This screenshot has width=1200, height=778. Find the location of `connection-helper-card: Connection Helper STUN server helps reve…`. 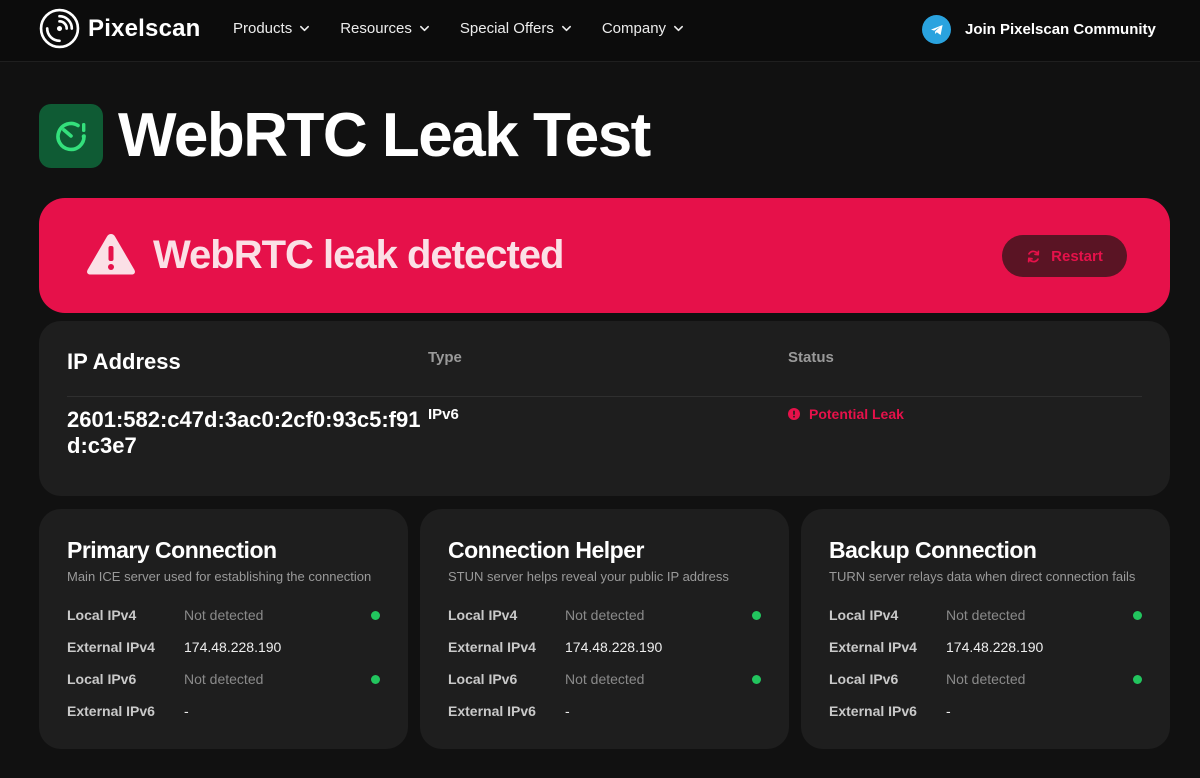

connection-helper-card: Connection Helper STUN server helps reve… is located at coordinates (604, 629).